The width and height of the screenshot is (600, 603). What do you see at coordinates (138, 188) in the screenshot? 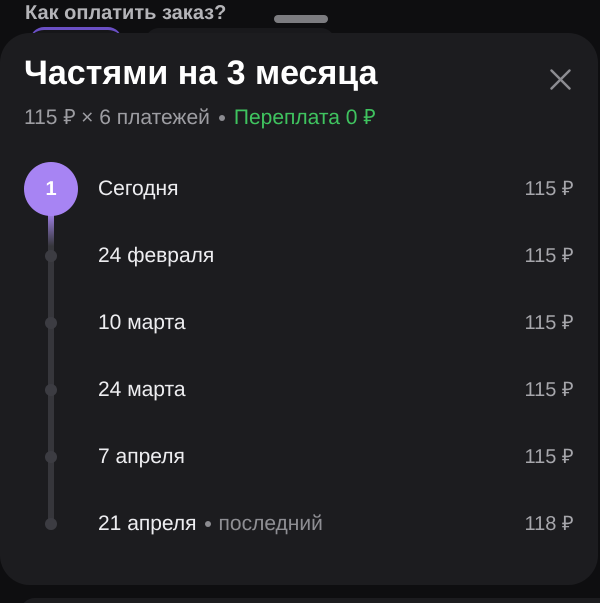
I see `payment-date: Сегодня` at bounding box center [138, 188].